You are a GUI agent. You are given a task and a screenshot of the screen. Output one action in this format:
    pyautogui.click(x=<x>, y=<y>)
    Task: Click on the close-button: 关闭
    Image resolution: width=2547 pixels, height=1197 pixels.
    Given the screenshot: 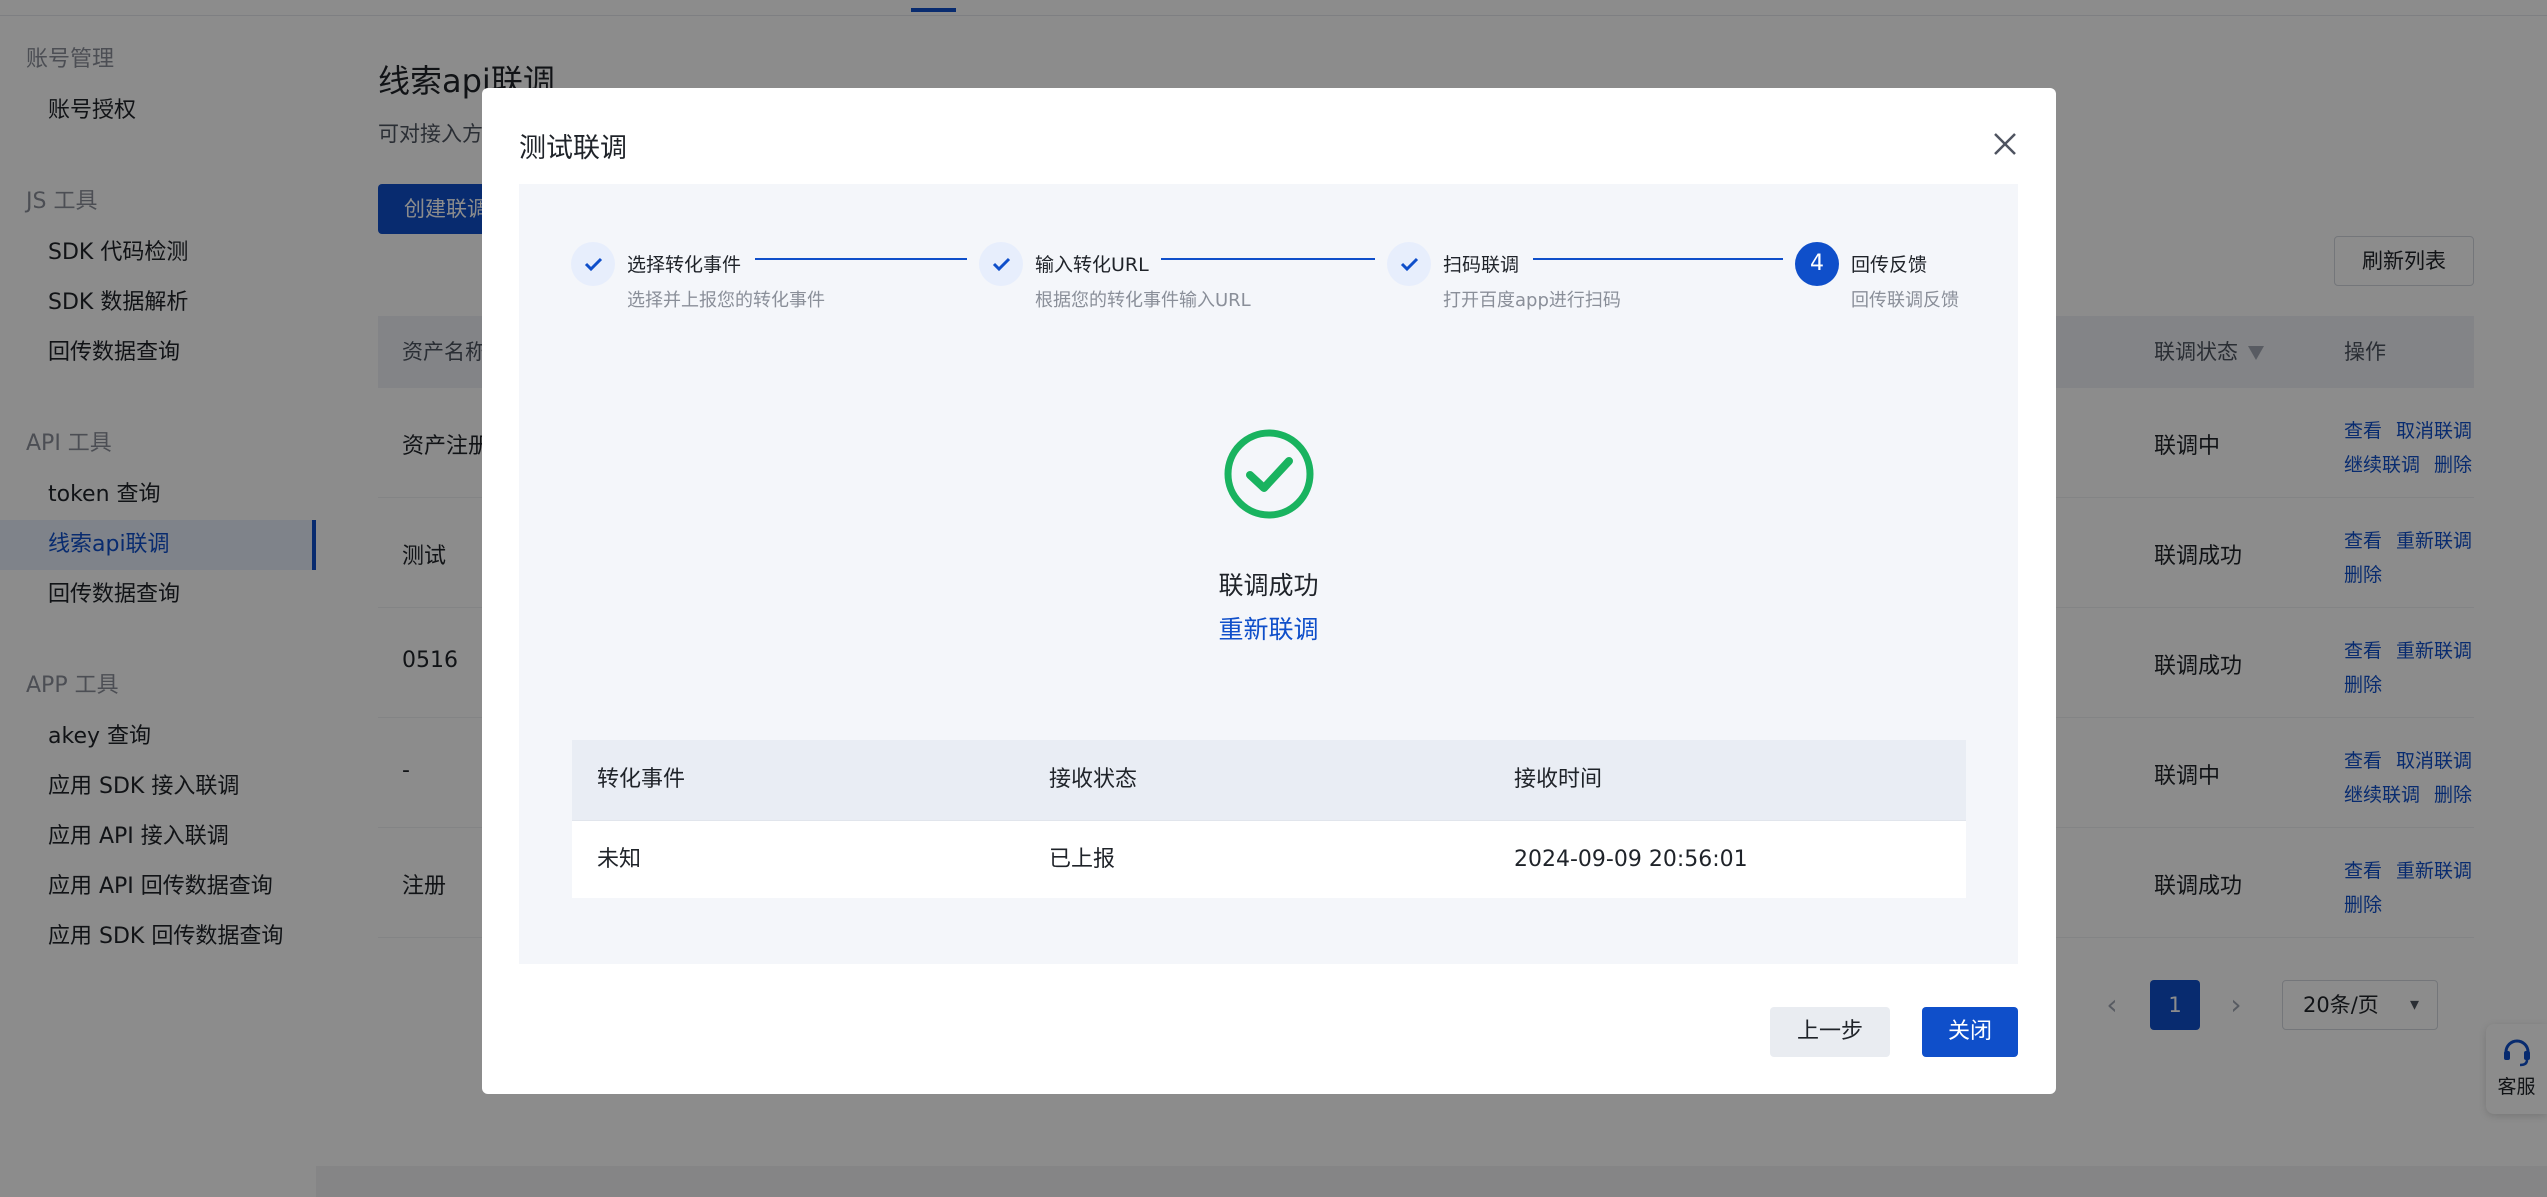 What is the action you would take?
    pyautogui.click(x=1970, y=1032)
    